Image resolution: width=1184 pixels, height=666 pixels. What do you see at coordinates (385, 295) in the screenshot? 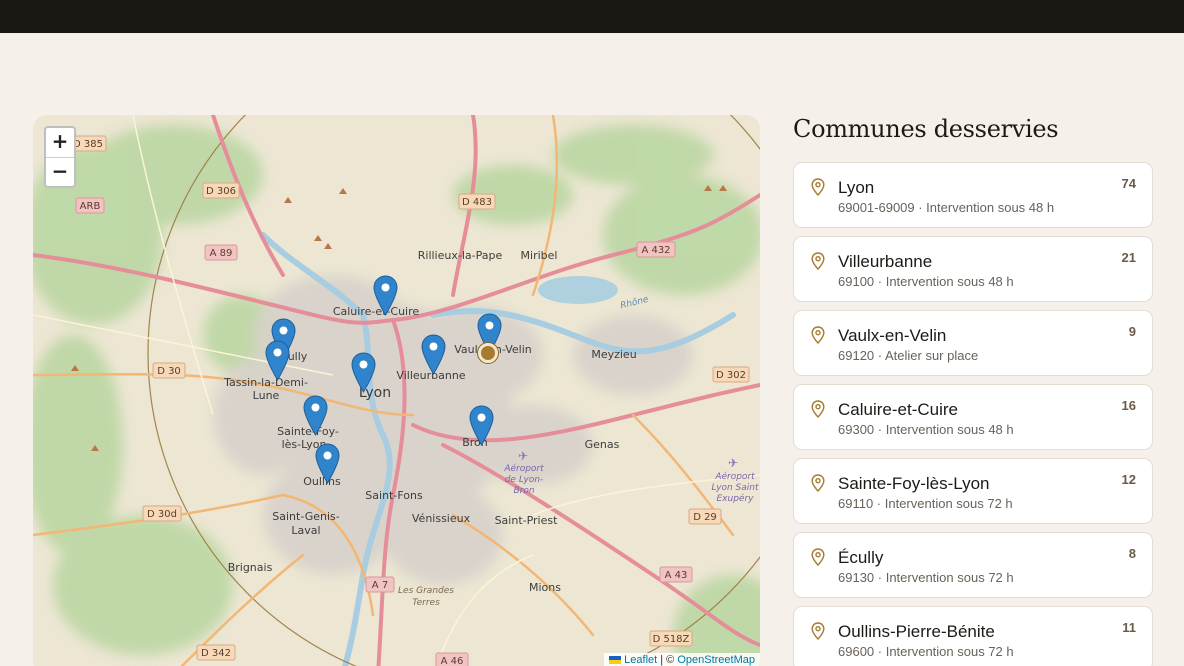
I see `map-marker-caluire` at bounding box center [385, 295].